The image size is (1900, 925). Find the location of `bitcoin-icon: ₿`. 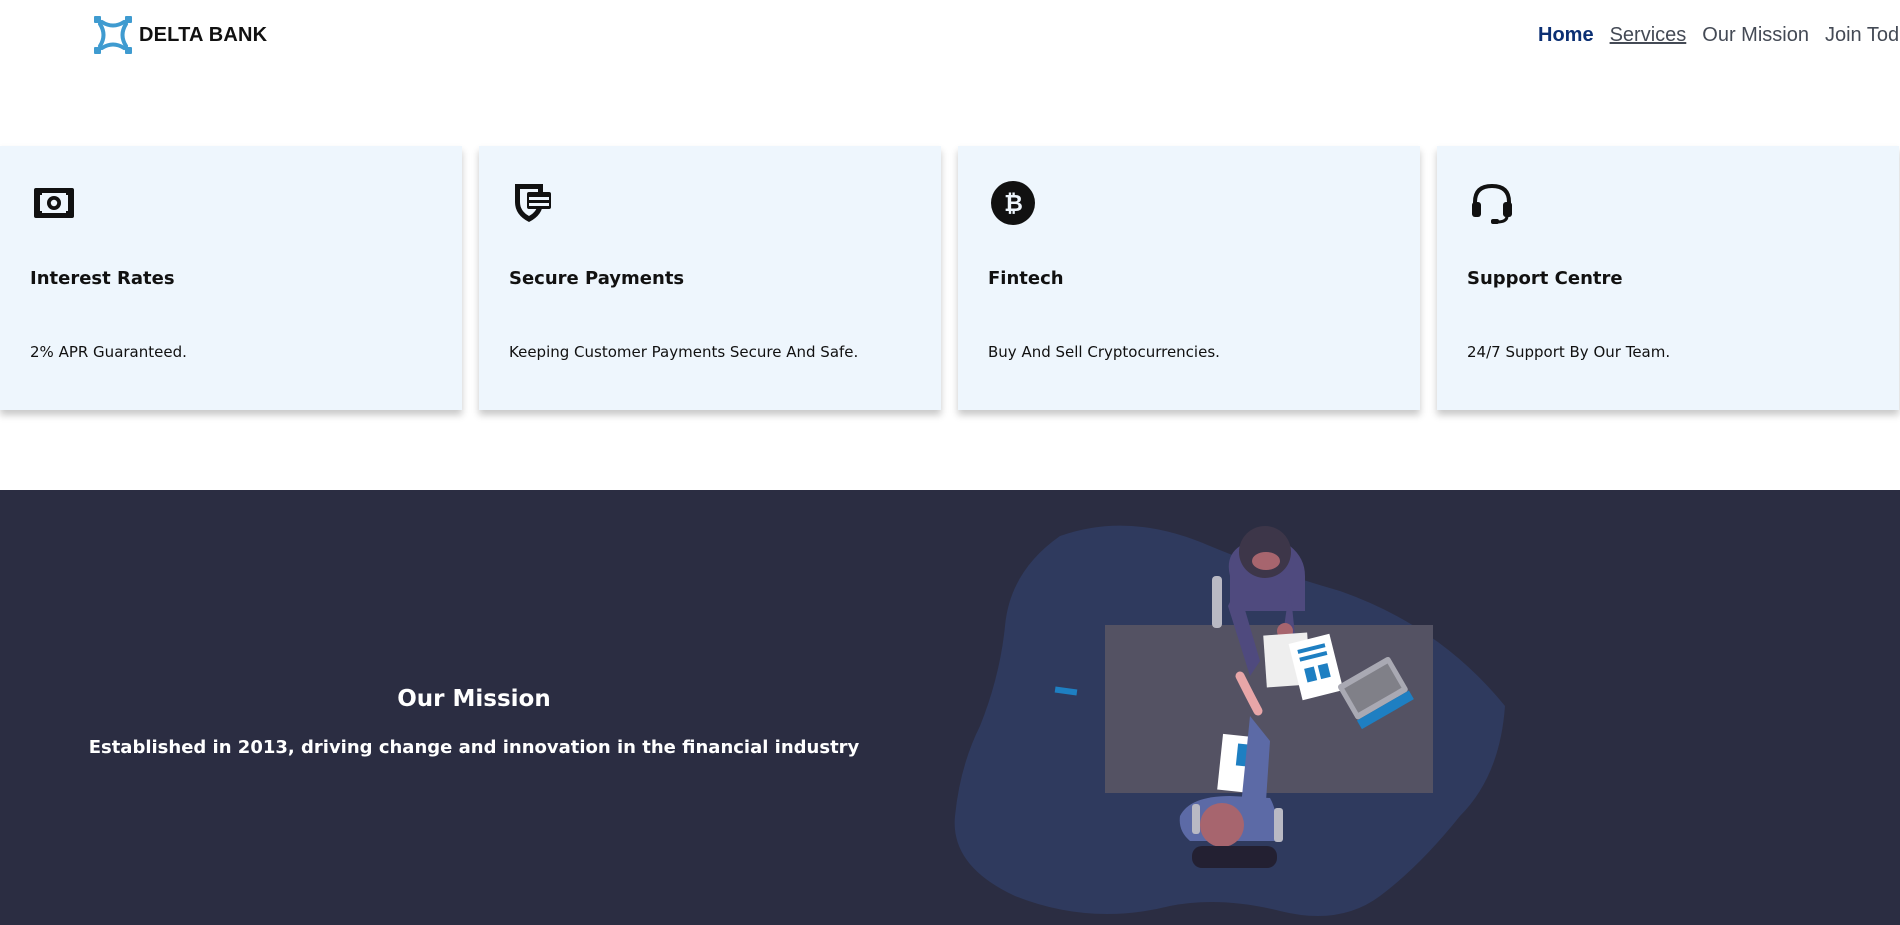

bitcoin-icon: ₿ is located at coordinates (1013, 203).